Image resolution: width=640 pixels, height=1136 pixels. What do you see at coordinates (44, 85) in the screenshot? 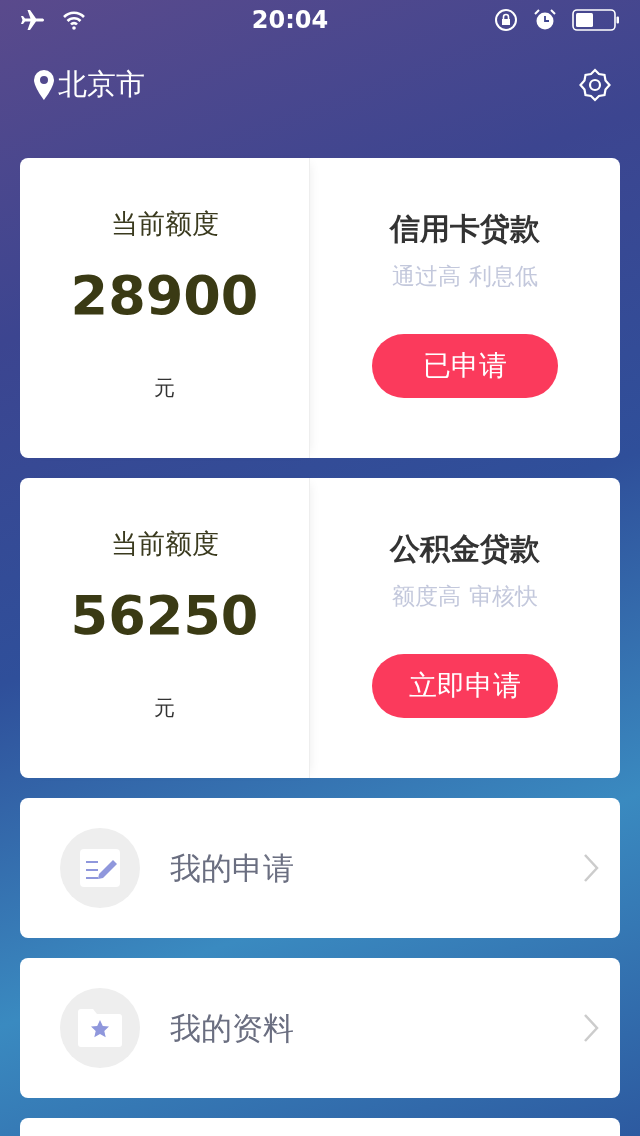
I see `location-pin-icon` at bounding box center [44, 85].